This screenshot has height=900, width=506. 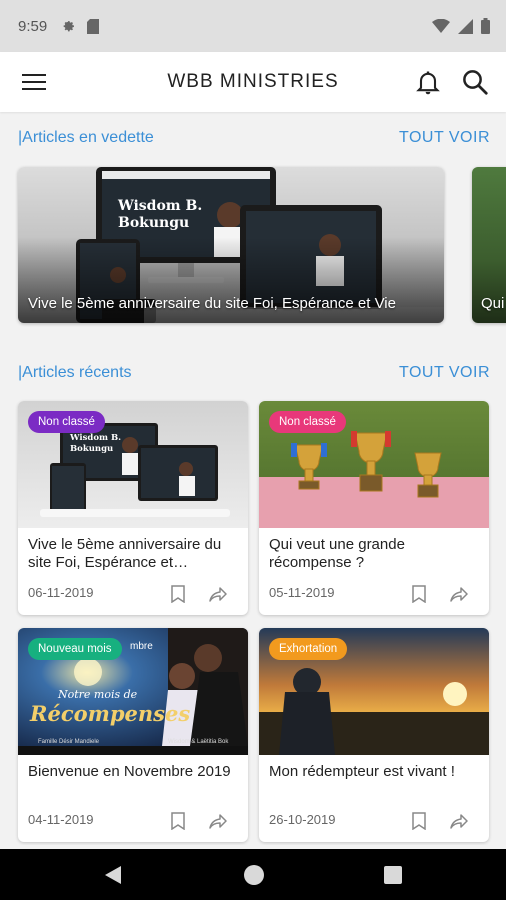 What do you see at coordinates (441, 26) in the screenshot?
I see `wifi-icon` at bounding box center [441, 26].